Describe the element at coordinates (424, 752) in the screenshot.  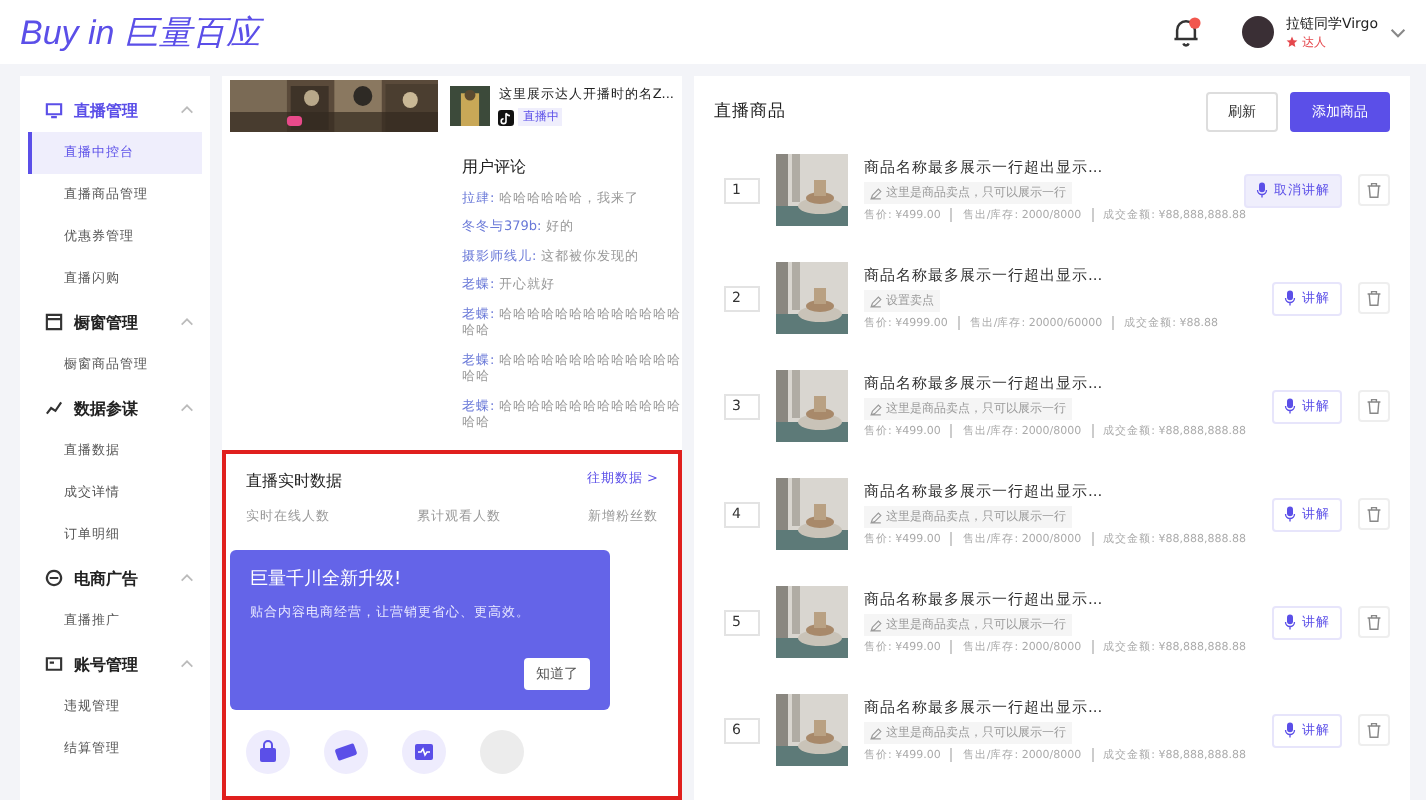
I see `screen-icon` at that location.